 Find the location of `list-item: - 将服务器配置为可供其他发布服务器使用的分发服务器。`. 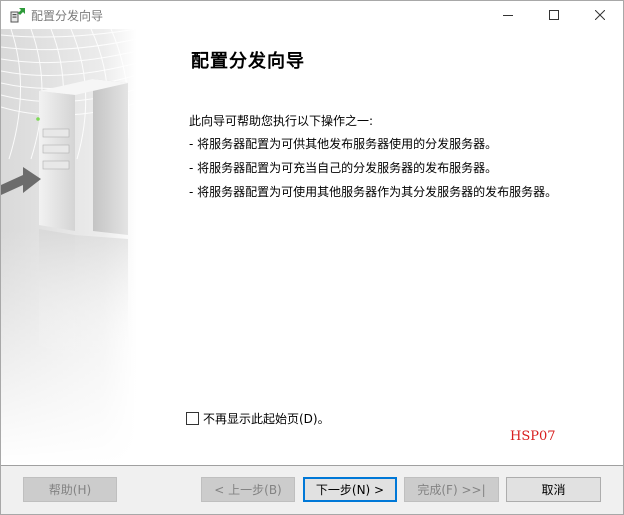

list-item: - 将服务器配置为可供其他发布服务器使用的分发服务器。 is located at coordinates (343, 144).